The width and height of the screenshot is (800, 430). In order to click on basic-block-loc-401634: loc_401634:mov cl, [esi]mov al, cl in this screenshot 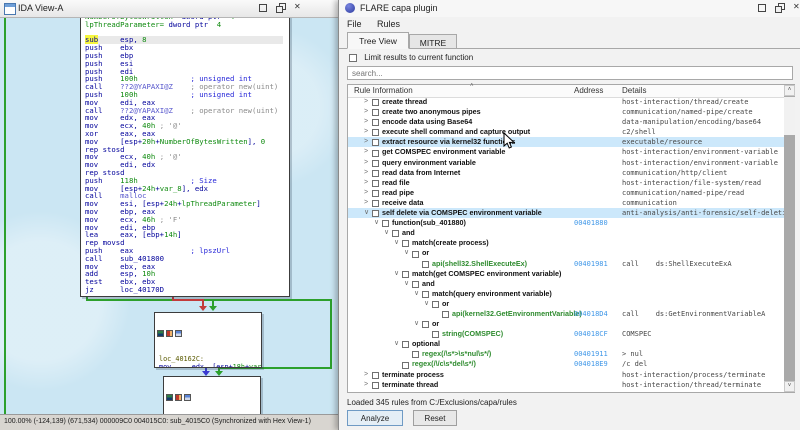, I will do `click(212, 396)`.